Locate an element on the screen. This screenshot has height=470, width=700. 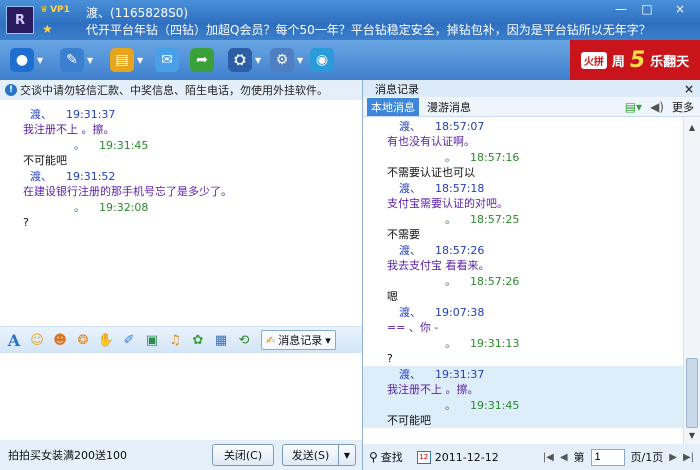
history-footer: ⚲ 查找 12 2011-12-12 |◀ ◀ 第 页/1页 ▶ ▶| is located at coordinates (531, 457).